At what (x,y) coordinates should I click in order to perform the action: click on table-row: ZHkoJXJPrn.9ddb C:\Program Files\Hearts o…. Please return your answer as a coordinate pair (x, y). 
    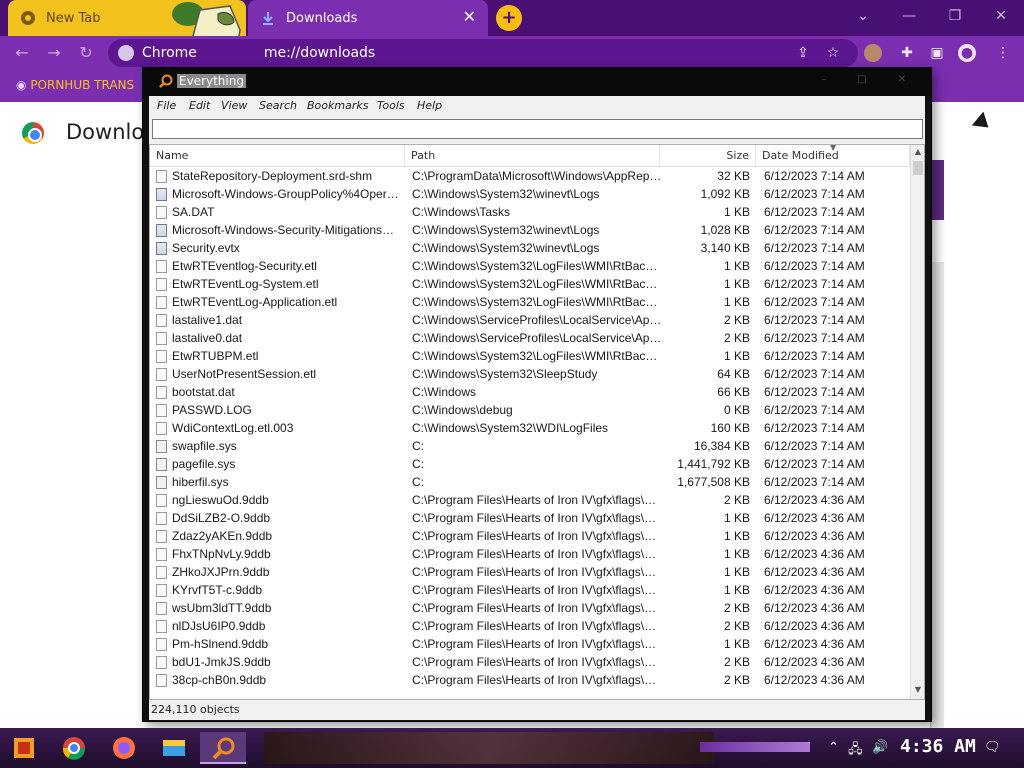
    Looking at the image, I should click on (530, 572).